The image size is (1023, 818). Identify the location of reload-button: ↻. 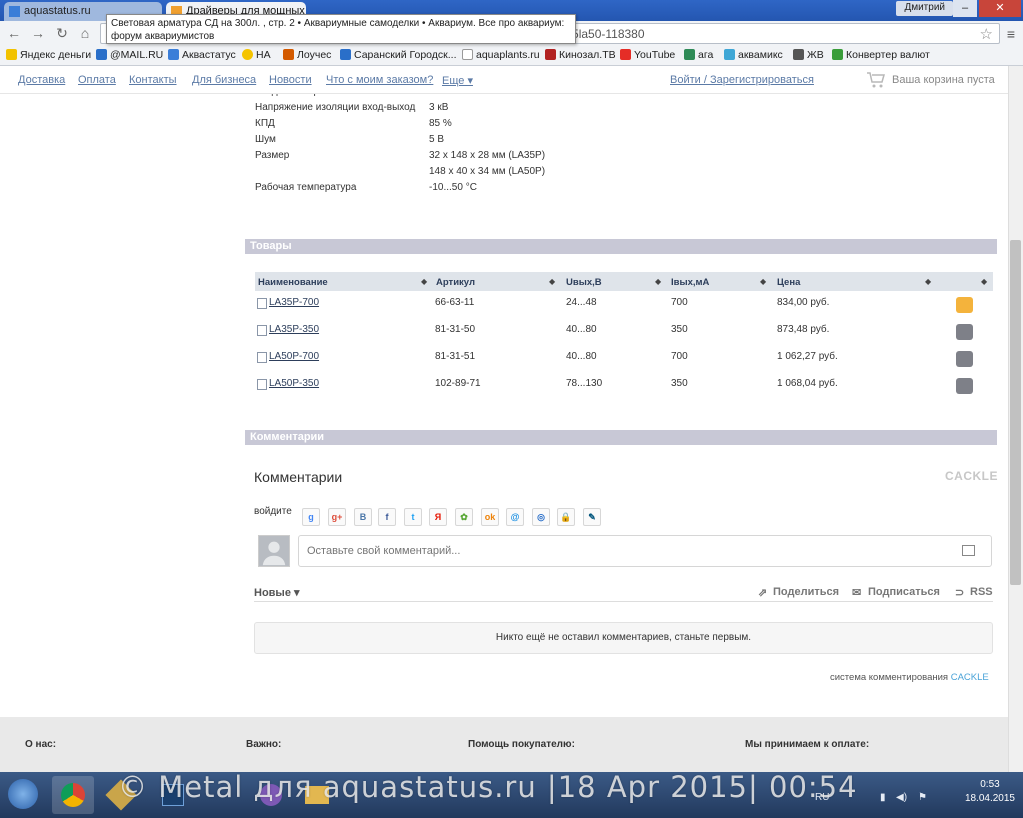
(62, 33).